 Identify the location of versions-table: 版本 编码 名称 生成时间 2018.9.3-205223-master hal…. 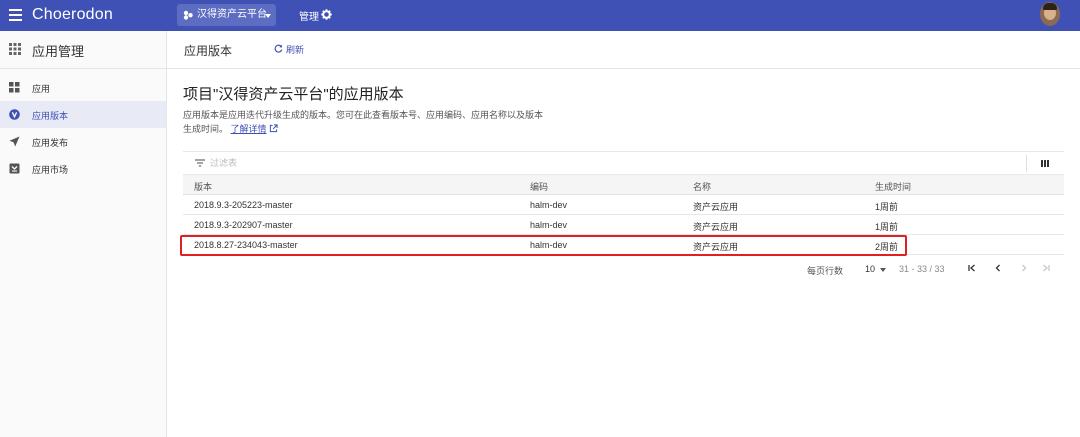
(623, 215).